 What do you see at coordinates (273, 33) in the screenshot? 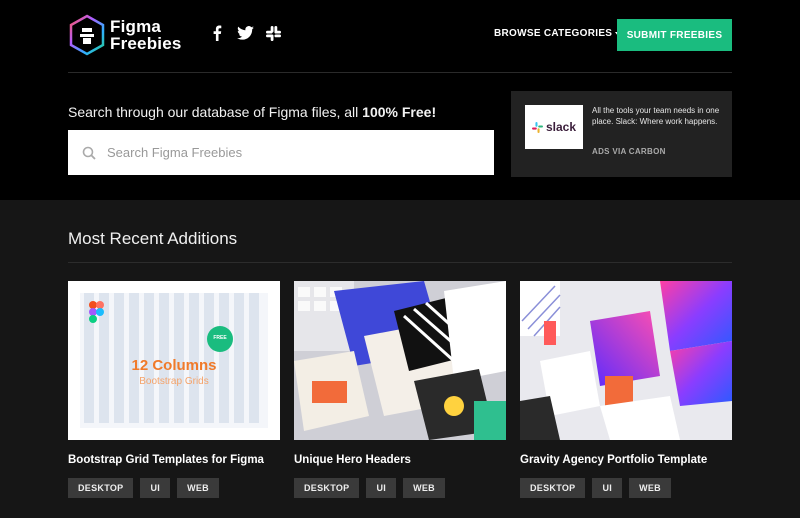
I see `slack-icon` at bounding box center [273, 33].